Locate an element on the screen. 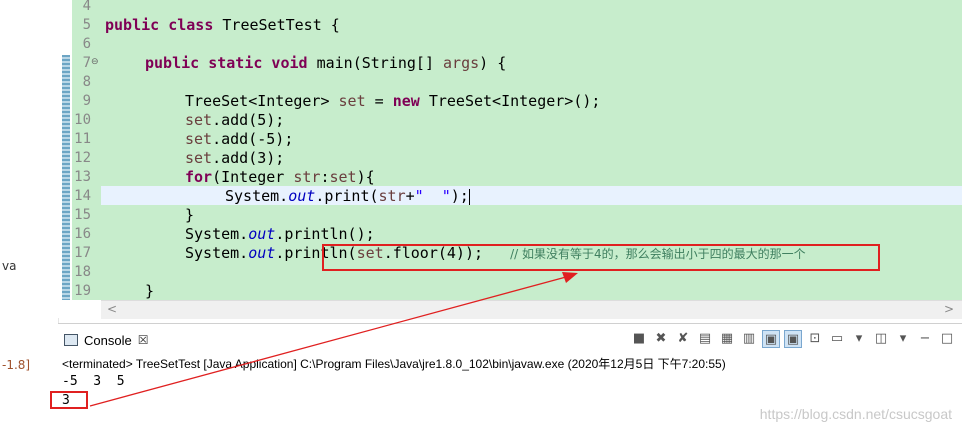  line-number: 4 is located at coordinates (86, 7).